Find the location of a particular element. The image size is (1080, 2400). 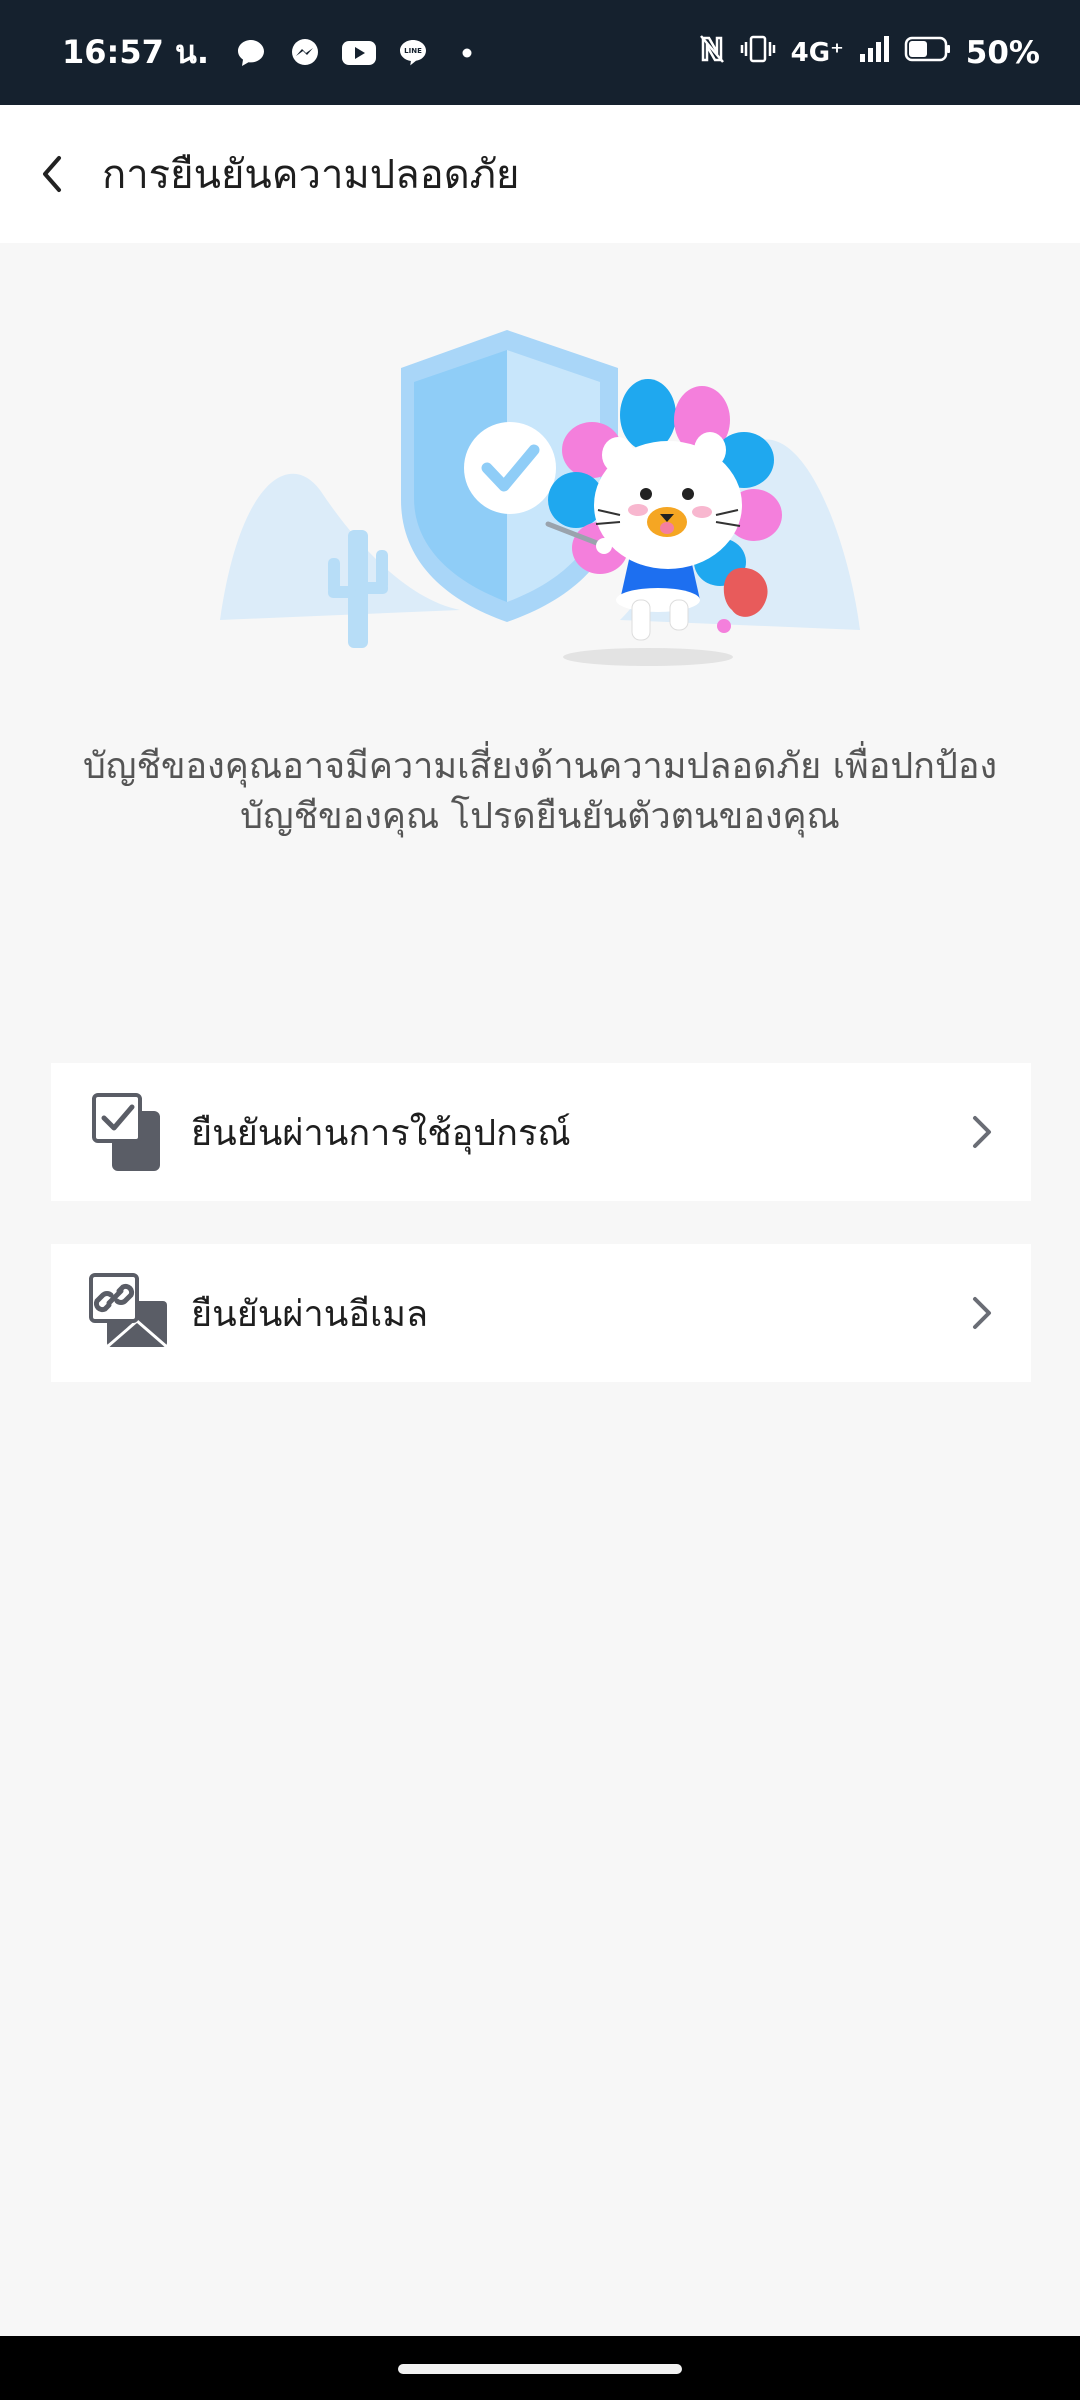

vibrate-icon is located at coordinates (758, 53).